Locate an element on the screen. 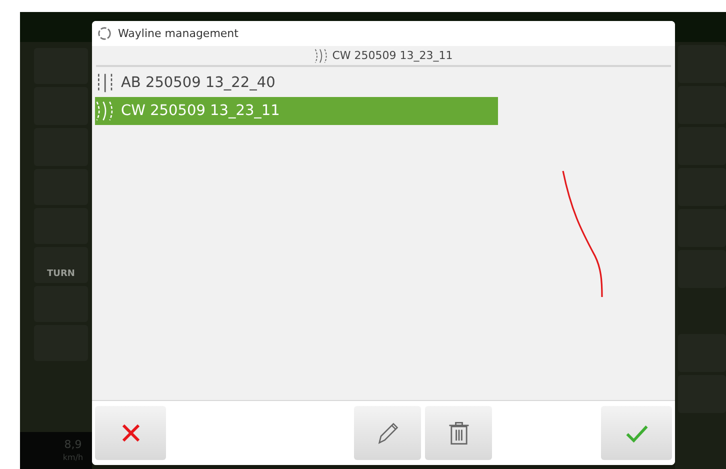  wayline-name: CW 250509 13_23_11 is located at coordinates (200, 111).